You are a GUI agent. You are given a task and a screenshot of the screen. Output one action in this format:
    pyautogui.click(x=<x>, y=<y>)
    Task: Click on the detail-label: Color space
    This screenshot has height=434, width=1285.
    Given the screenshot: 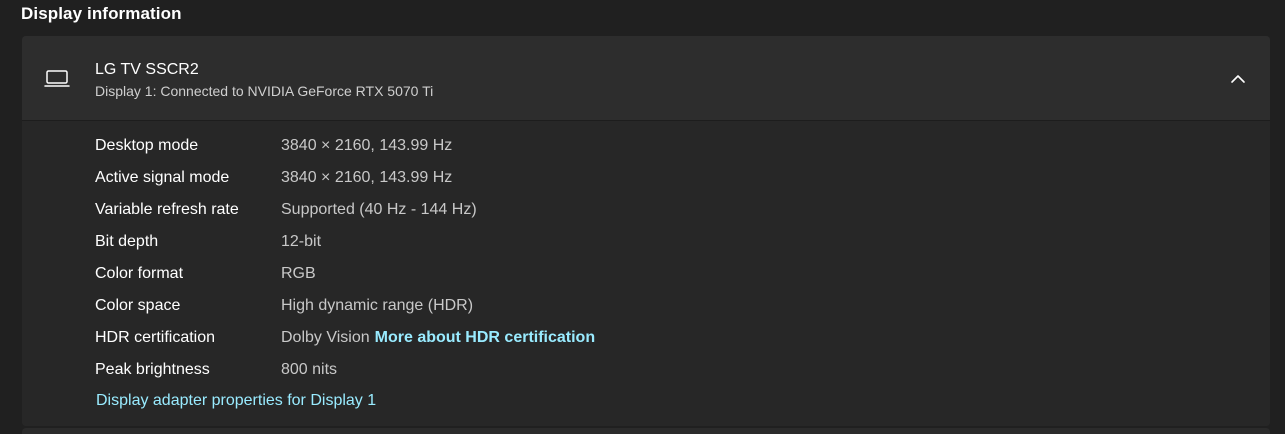 What is the action you would take?
    pyautogui.click(x=138, y=305)
    